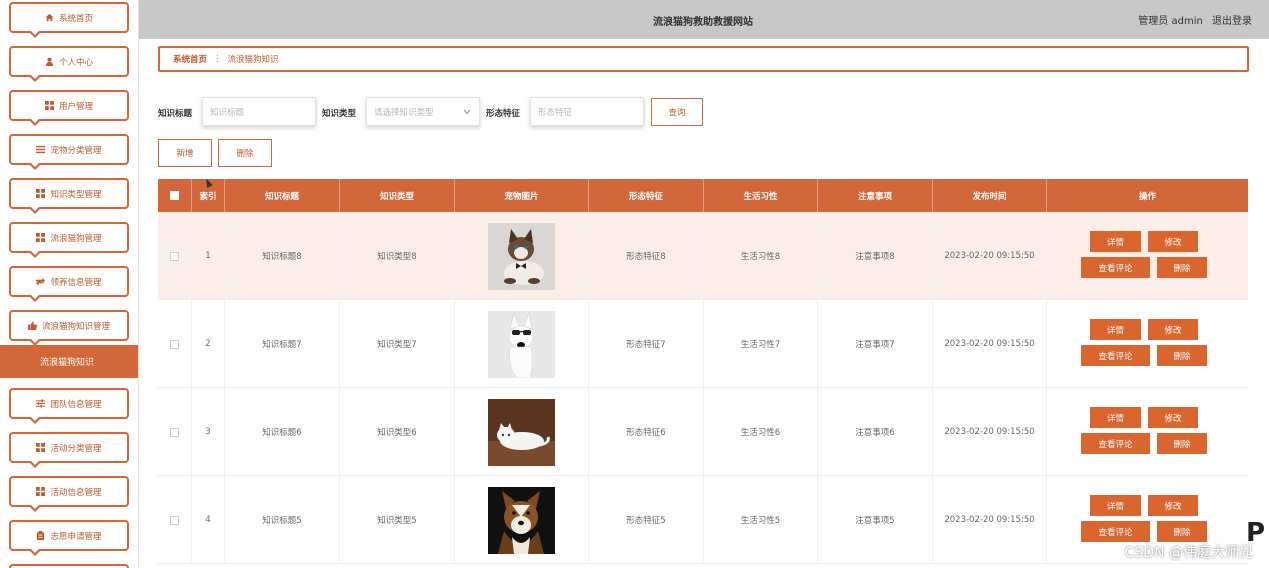  Describe the element at coordinates (703, 22) in the screenshot. I see `site-title: 流浪猫狗救助救援网站` at that location.